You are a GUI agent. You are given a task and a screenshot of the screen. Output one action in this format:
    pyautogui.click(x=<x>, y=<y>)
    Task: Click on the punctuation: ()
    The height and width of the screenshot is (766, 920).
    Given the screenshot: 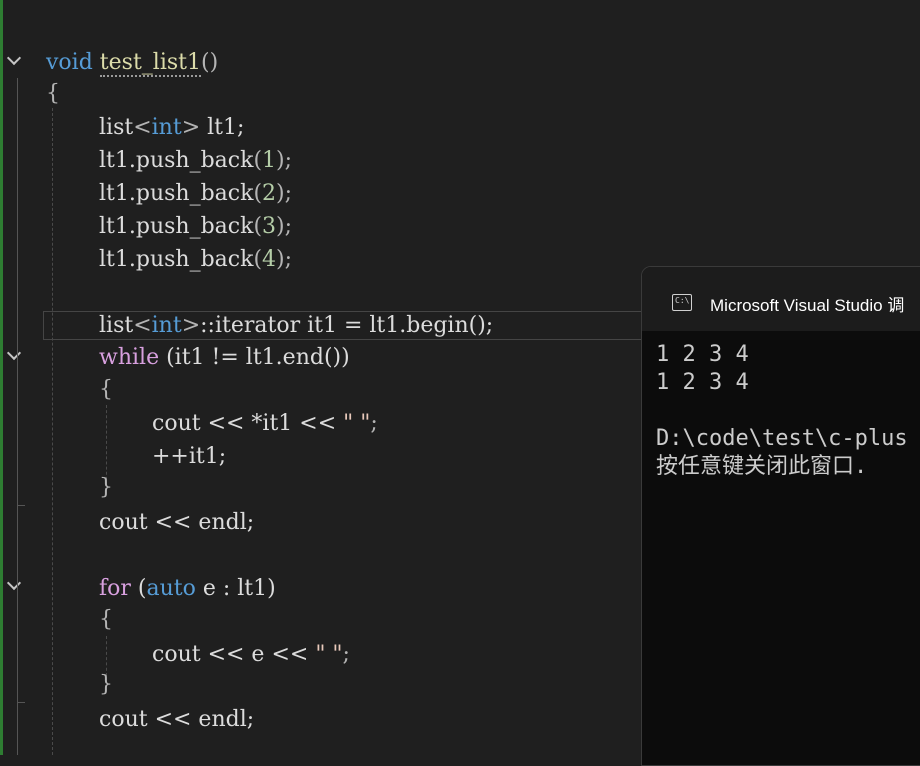 What is the action you would take?
    pyautogui.click(x=210, y=62)
    